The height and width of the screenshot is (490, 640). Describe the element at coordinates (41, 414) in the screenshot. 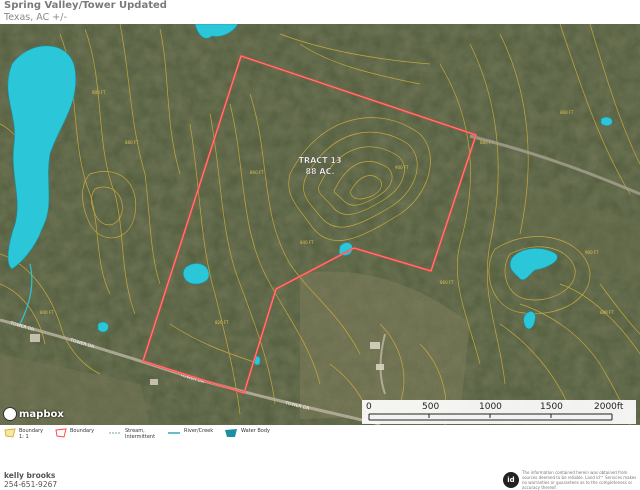

I see `mapbox-wordmark: mapbox` at that location.